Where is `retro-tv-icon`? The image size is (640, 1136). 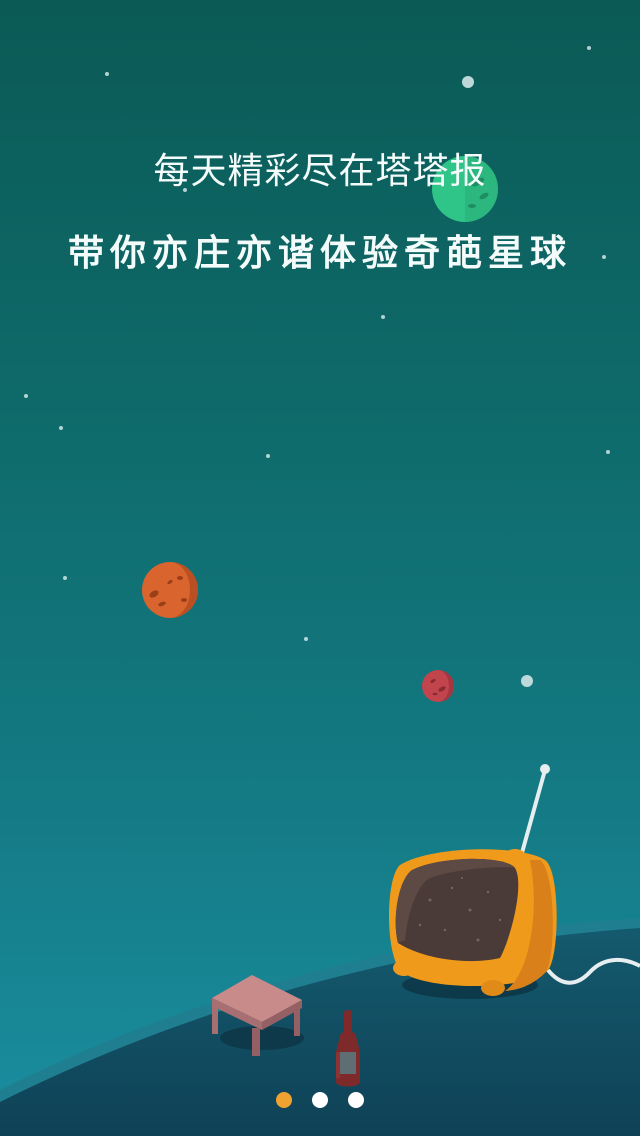 retro-tv-icon is located at coordinates (472, 922).